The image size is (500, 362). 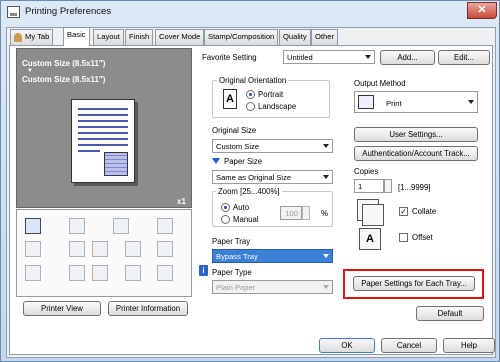 What do you see at coordinates (103, 141) in the screenshot?
I see `preview-page` at bounding box center [103, 141].